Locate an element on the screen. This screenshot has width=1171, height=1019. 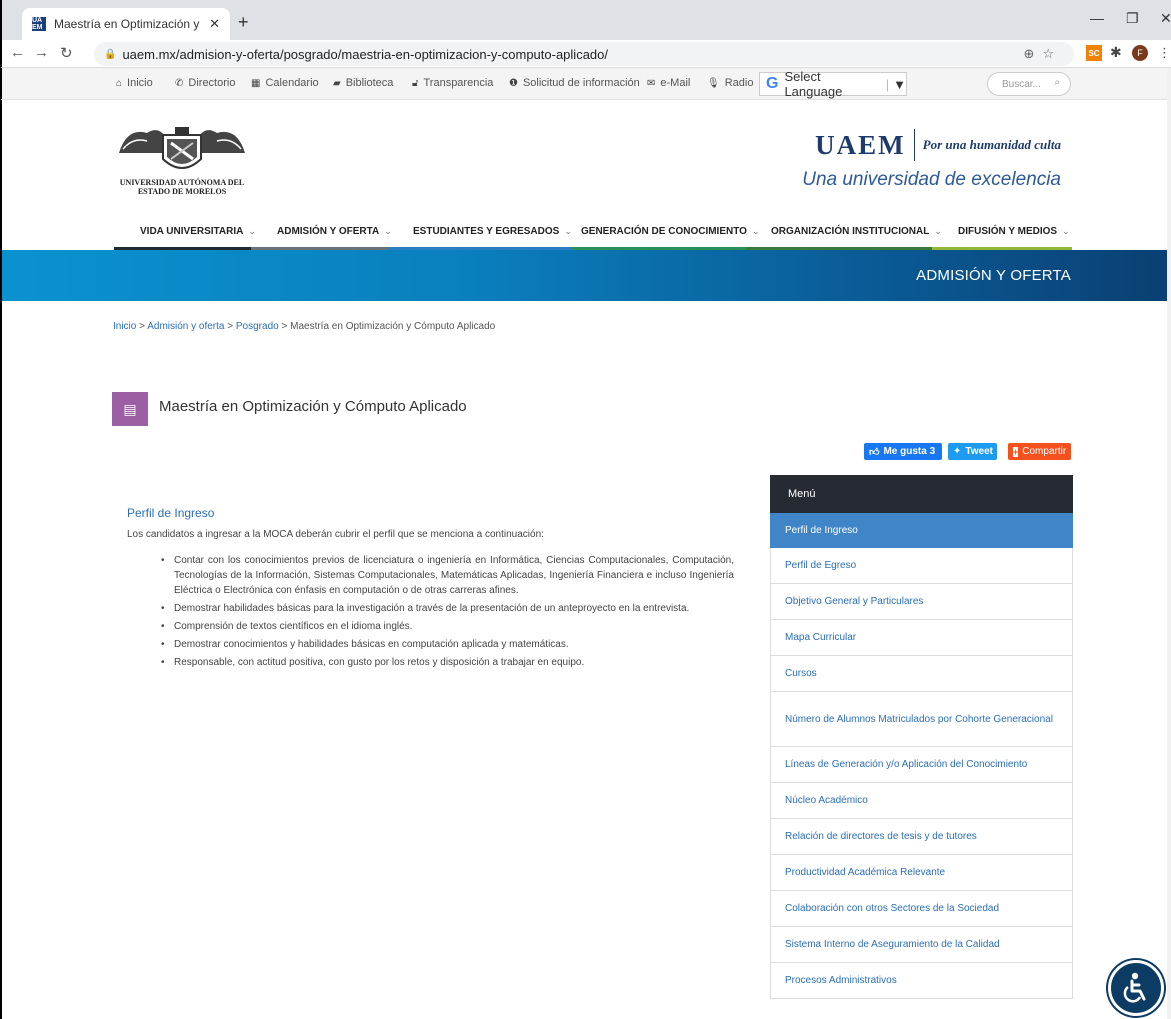
lock-icon: 🔒 is located at coordinates (110, 54).